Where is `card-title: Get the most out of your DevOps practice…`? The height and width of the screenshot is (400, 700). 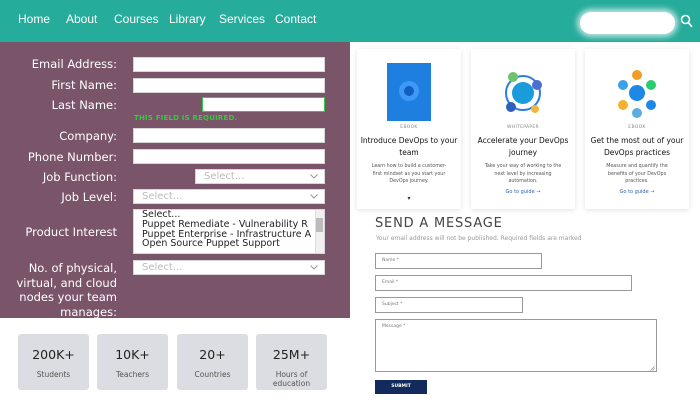
card-title: Get the most out of your DevOps practice… is located at coordinates (637, 146).